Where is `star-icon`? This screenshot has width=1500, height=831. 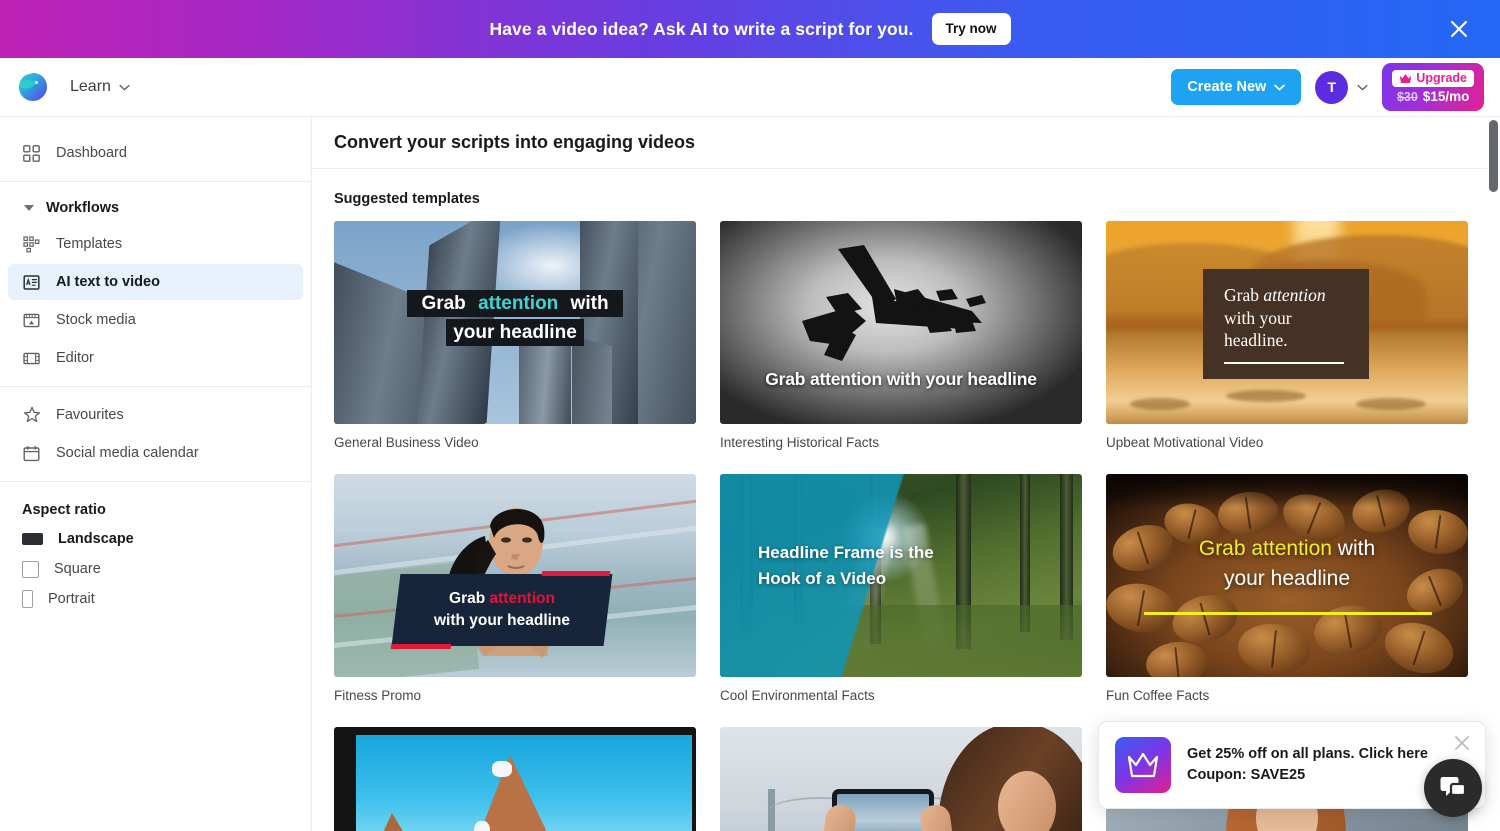 star-icon is located at coordinates (31, 415).